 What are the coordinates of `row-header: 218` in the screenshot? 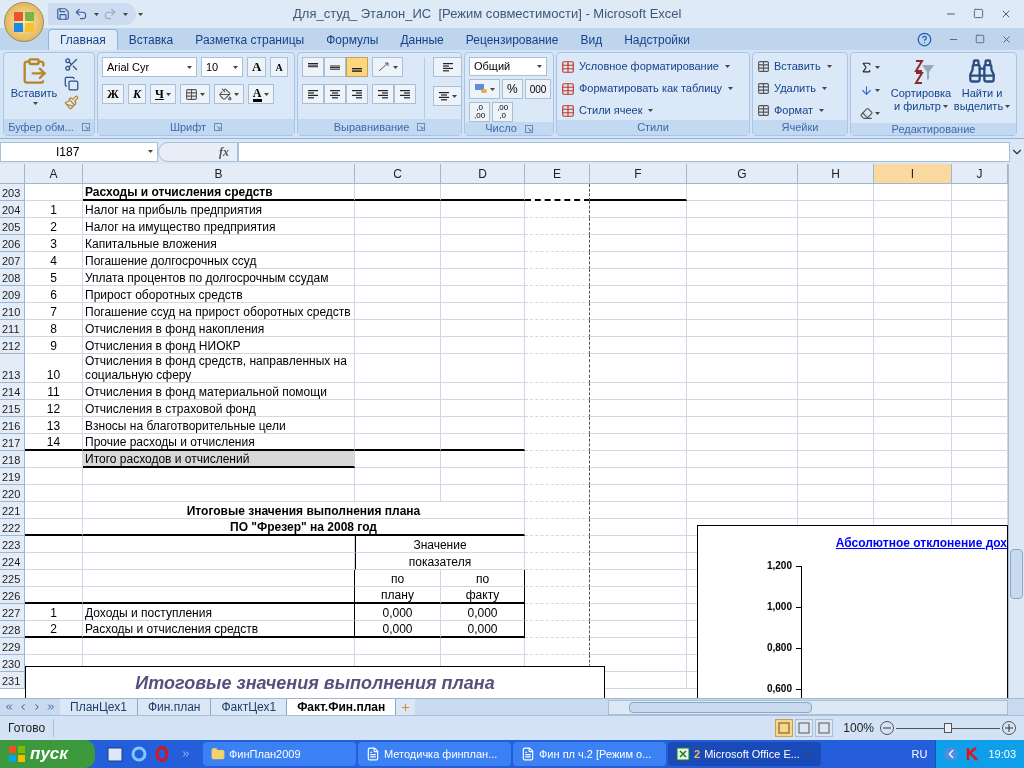 It's located at (12, 459).